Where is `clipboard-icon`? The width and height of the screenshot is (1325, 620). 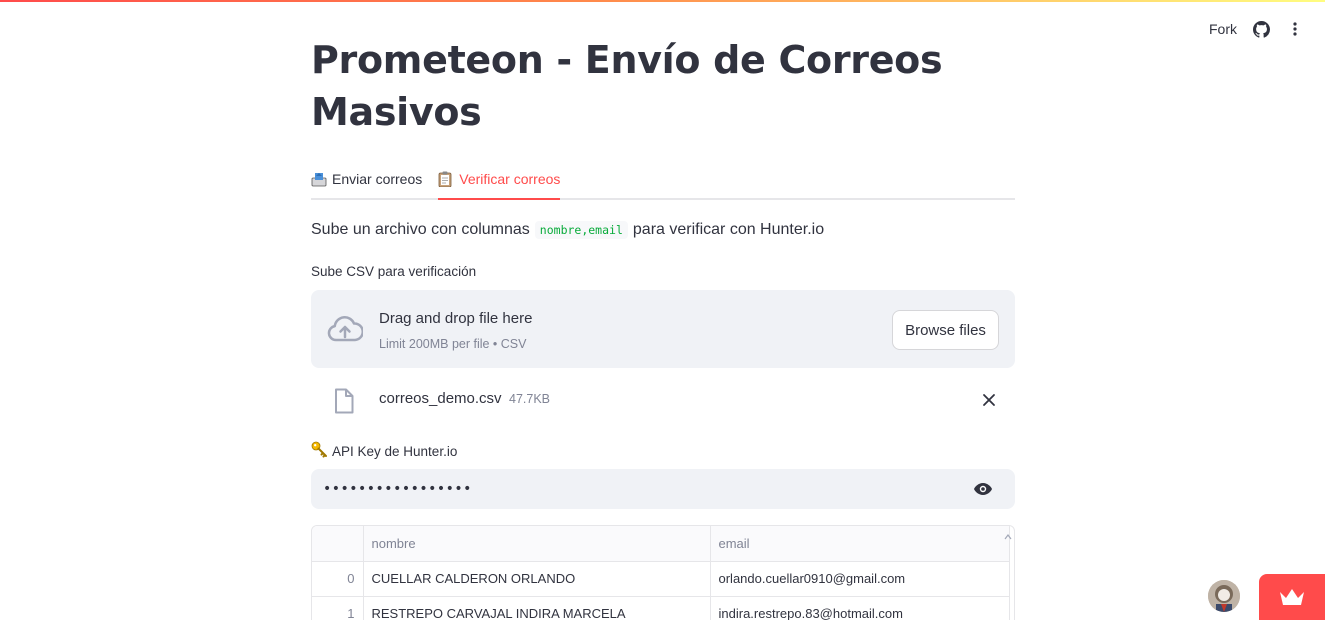
clipboard-icon is located at coordinates (446, 179).